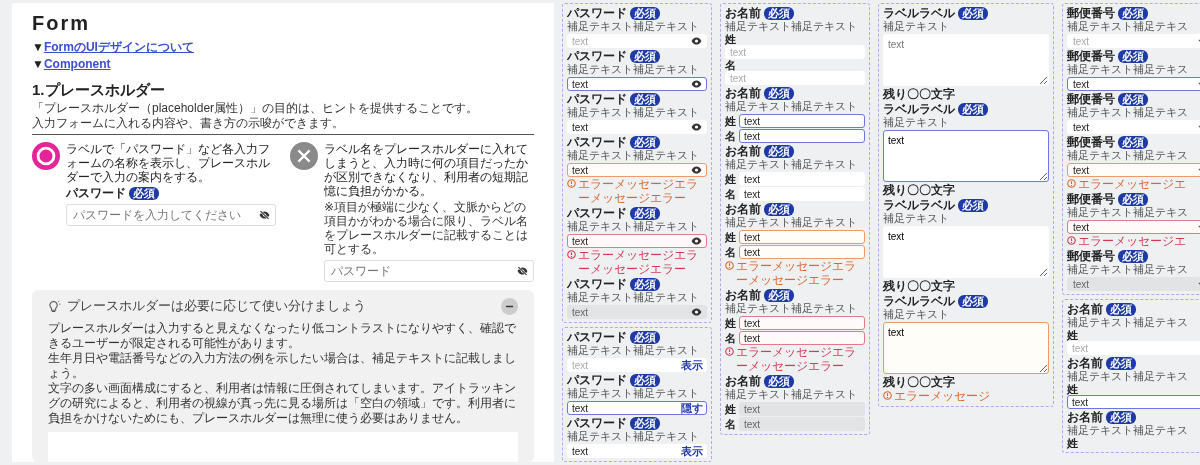 The image size is (1200, 465). What do you see at coordinates (188, 123) in the screenshot?
I see `body-text: 入力フォームに入れる内容や、書き方の示唆ができます。` at bounding box center [188, 123].